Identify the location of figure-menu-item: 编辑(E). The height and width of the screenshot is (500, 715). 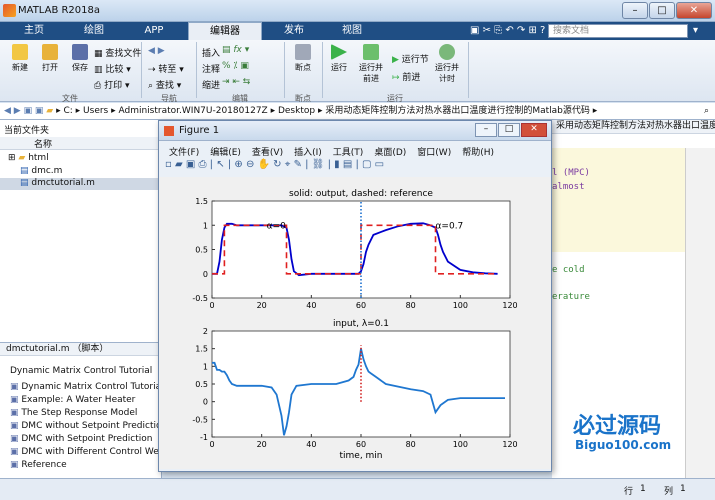
(225, 151).